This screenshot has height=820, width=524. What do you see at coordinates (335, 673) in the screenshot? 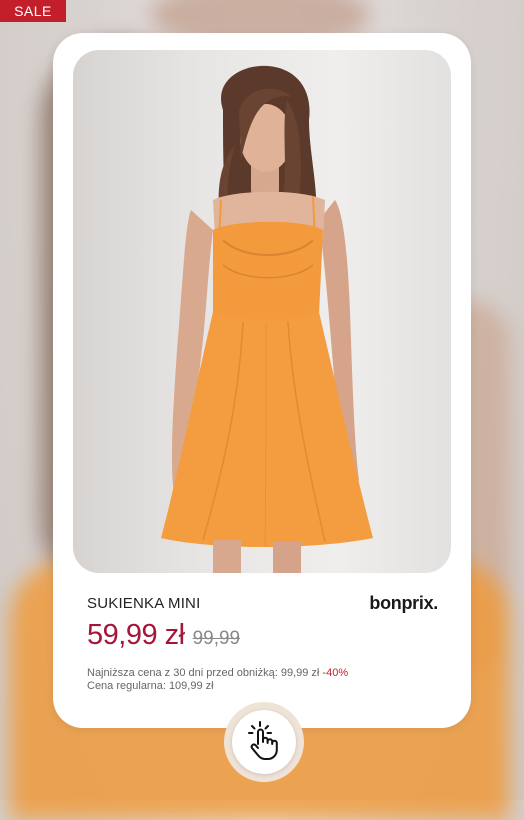
I see `discount-badge: -40%` at bounding box center [335, 673].